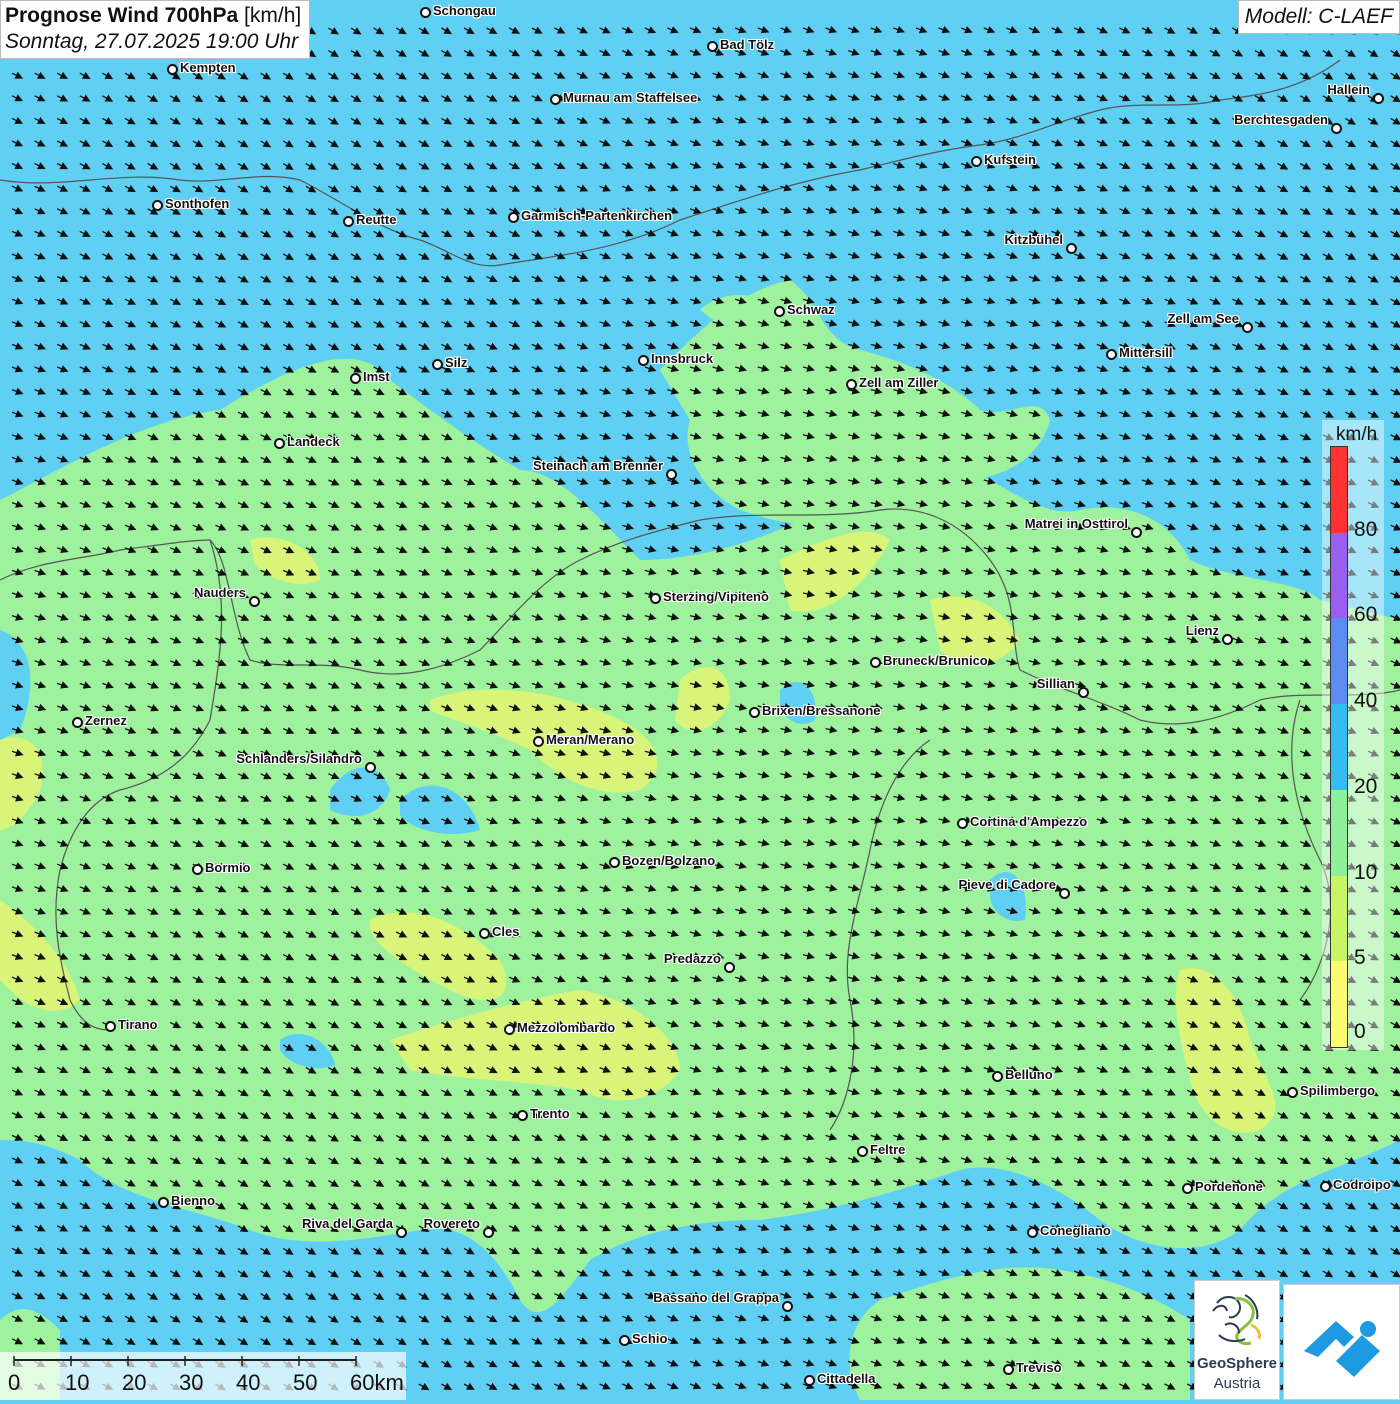  What do you see at coordinates (1076, 523) in the screenshot?
I see `city-label: Matrei in Osttirol` at bounding box center [1076, 523].